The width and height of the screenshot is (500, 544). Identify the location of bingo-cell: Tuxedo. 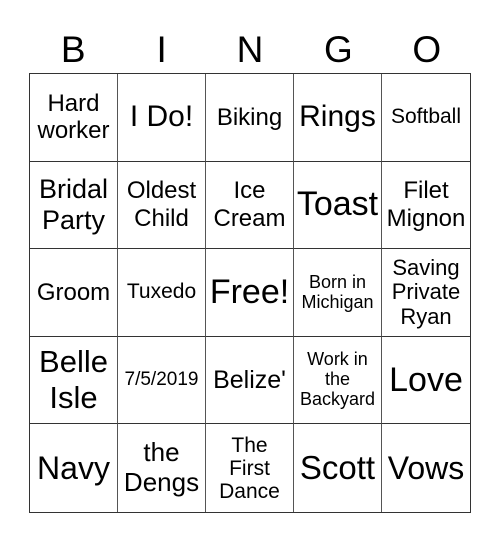
(162, 293).